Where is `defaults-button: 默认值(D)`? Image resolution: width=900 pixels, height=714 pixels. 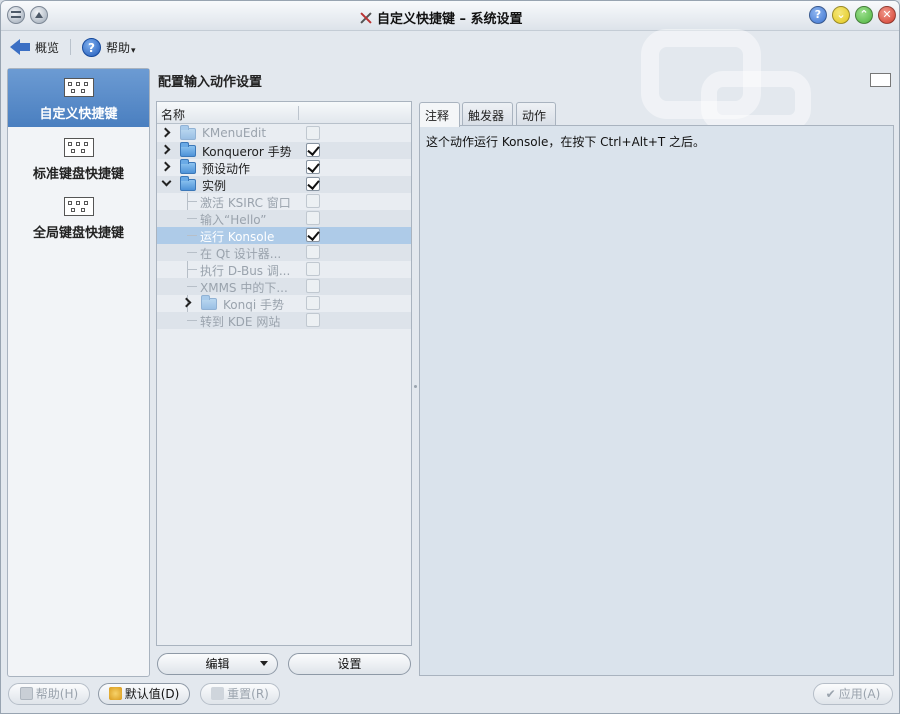 defaults-button: 默认值(D) is located at coordinates (144, 694).